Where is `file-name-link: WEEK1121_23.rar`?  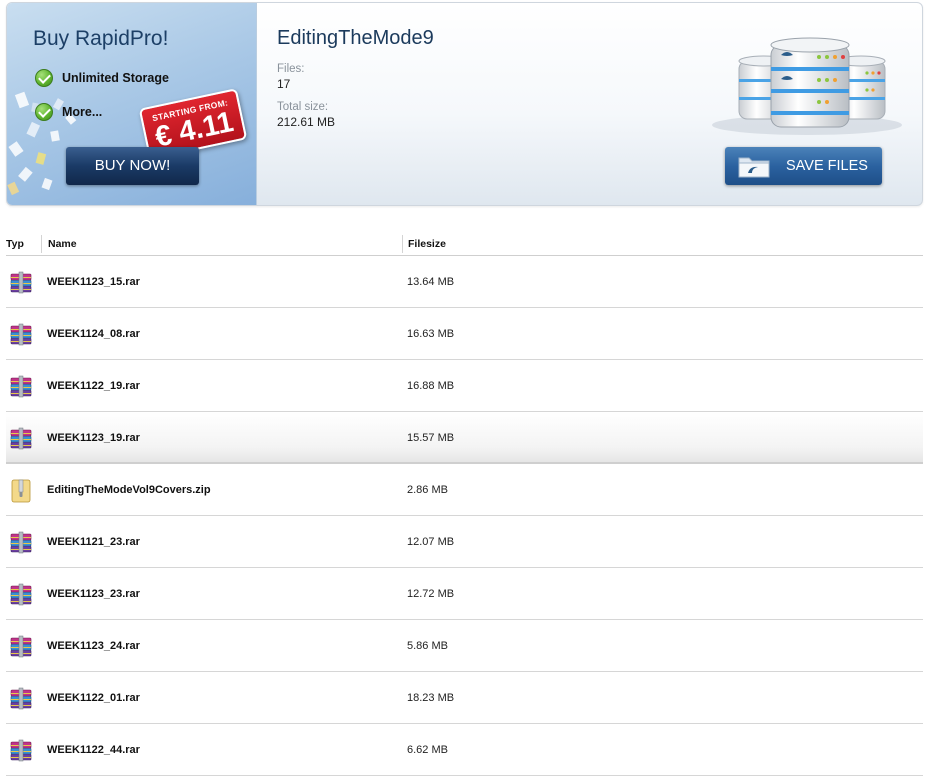 file-name-link: WEEK1121_23.rar is located at coordinates (93, 542).